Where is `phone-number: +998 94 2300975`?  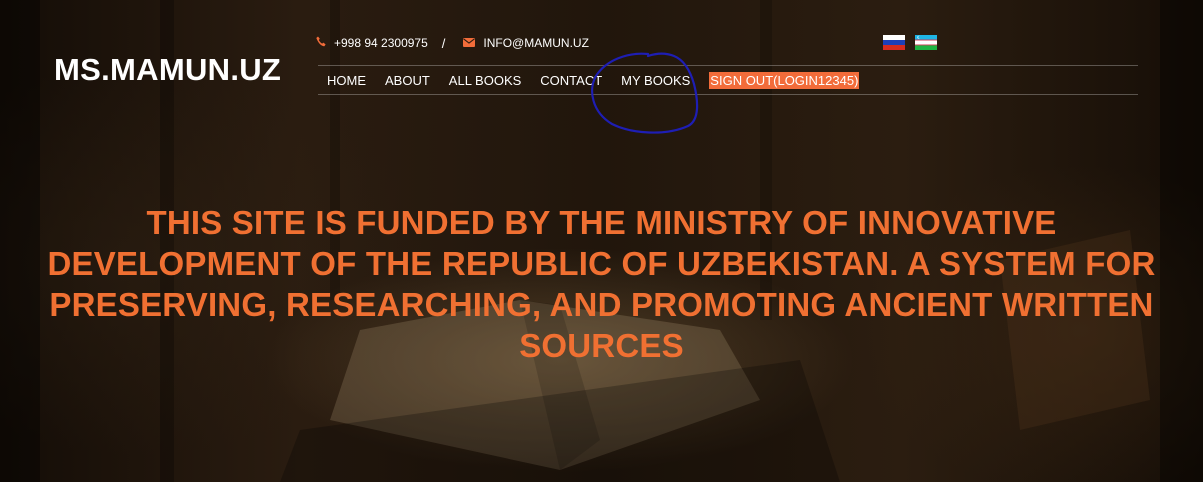 phone-number: +998 94 2300975 is located at coordinates (381, 43).